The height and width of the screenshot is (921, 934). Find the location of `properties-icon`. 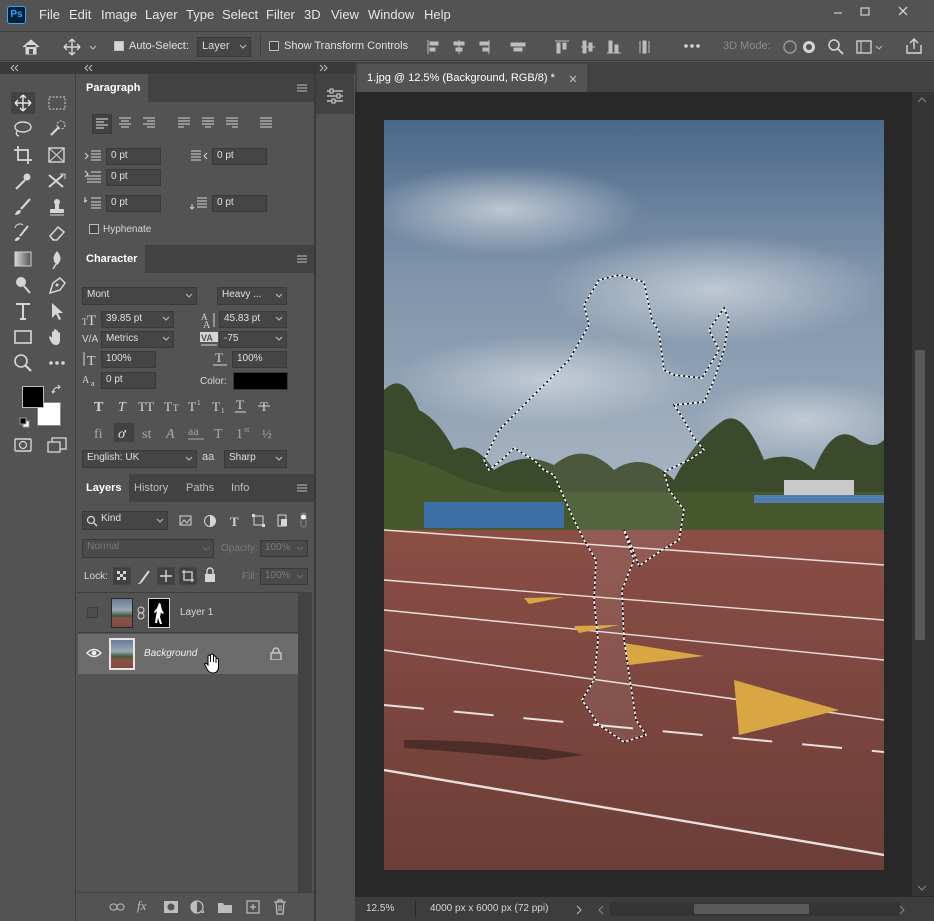

properties-icon is located at coordinates (335, 96).